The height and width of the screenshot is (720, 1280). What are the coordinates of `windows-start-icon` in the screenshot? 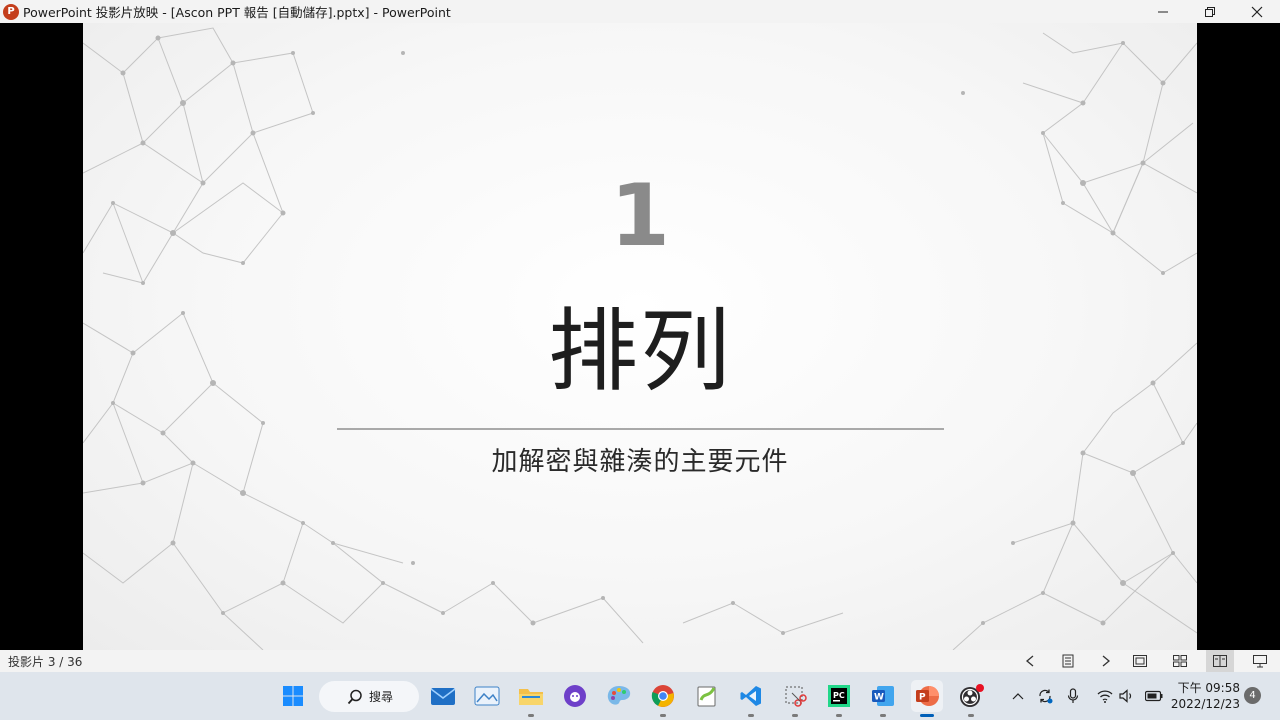 It's located at (293, 696).